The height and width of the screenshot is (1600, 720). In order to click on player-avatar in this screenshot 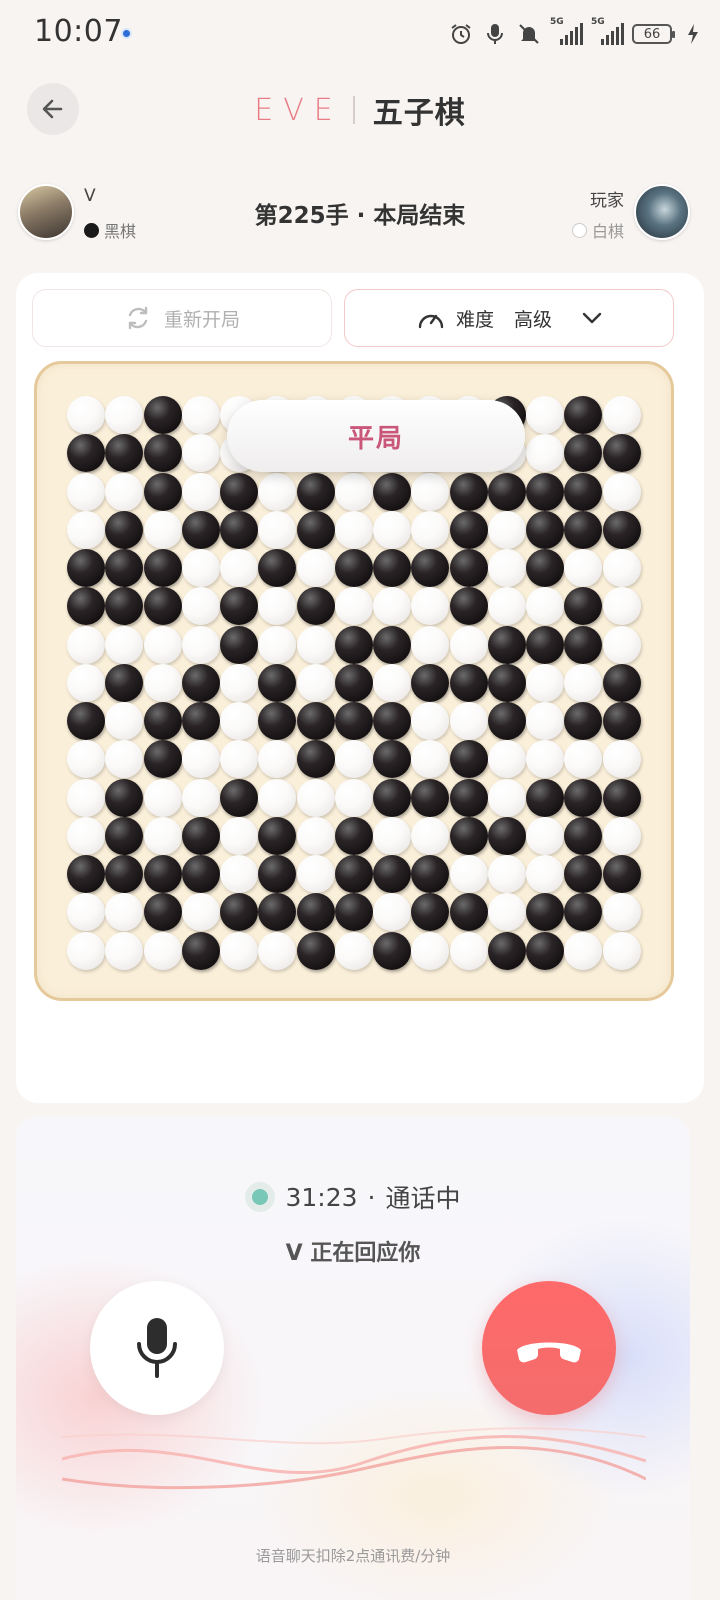, I will do `click(662, 212)`.